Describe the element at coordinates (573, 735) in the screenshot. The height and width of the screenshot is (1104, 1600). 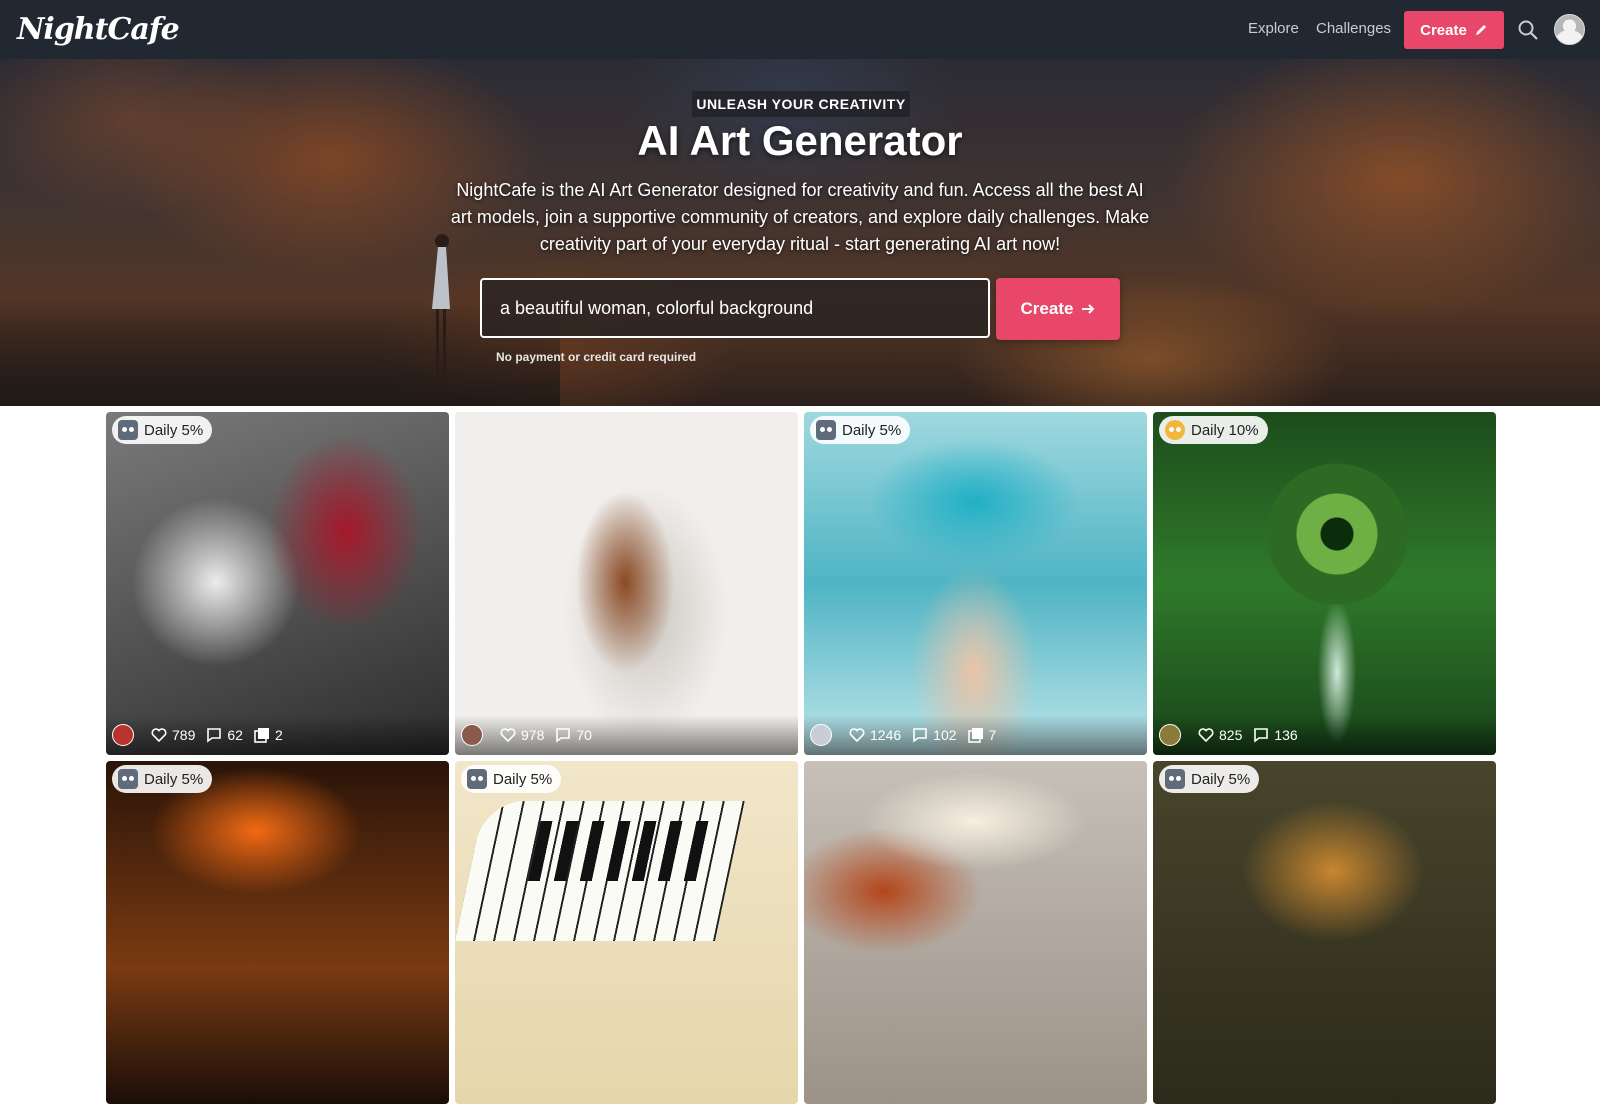
I see `comment-stat: 70` at that location.